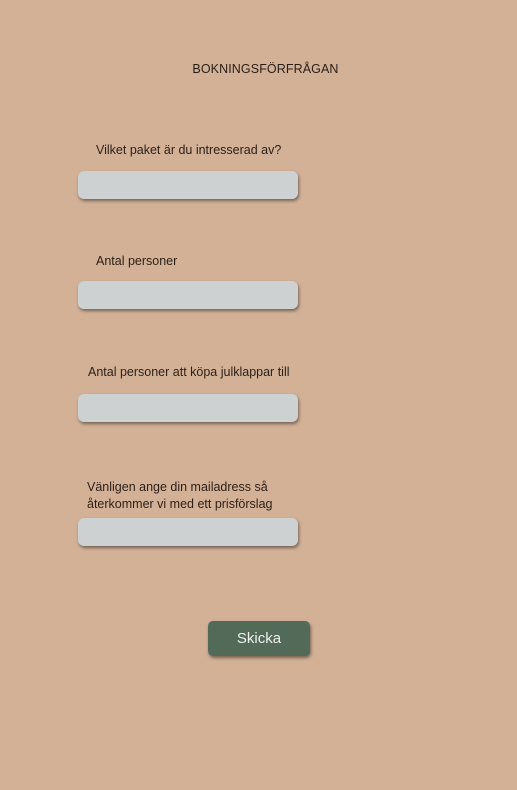  I want to click on package-label: Vilket paket är du intresserad av?, so click(189, 150).